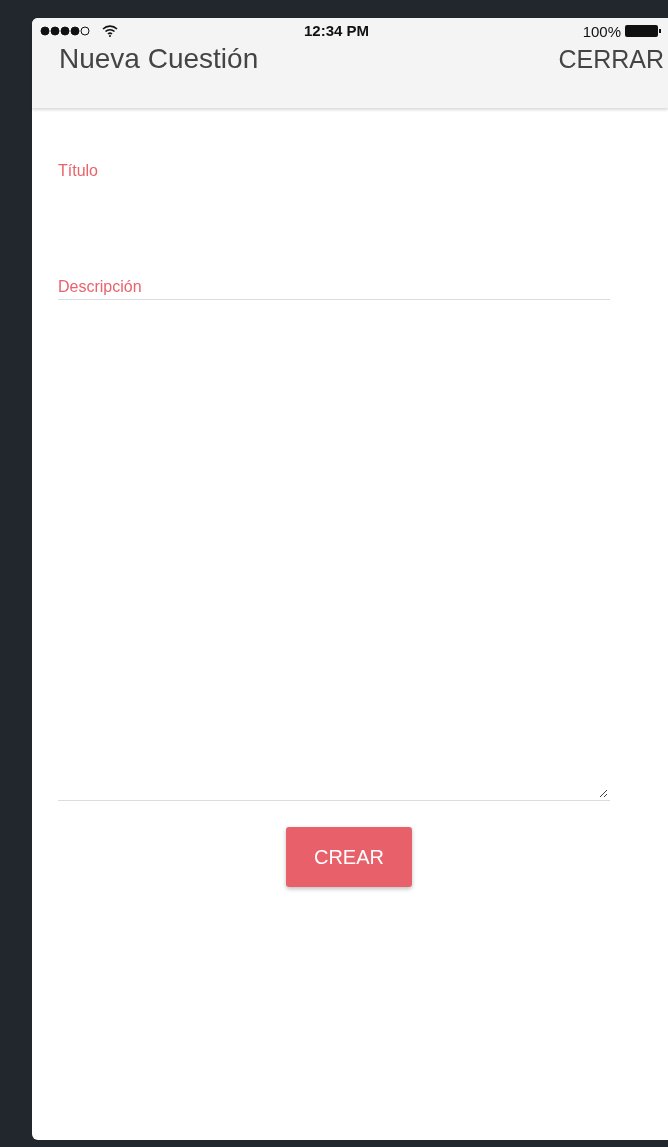 The height and width of the screenshot is (1147, 668). Describe the element at coordinates (601, 31) in the screenshot. I see `battery-percentage: 100%` at that location.